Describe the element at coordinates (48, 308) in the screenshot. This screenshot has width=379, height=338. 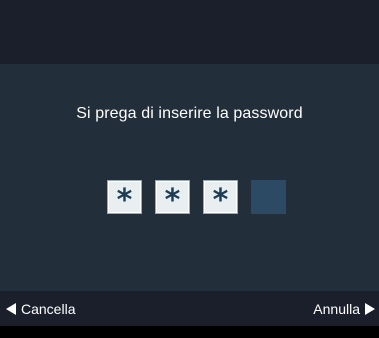
I see `cancella-label: Cancella` at that location.